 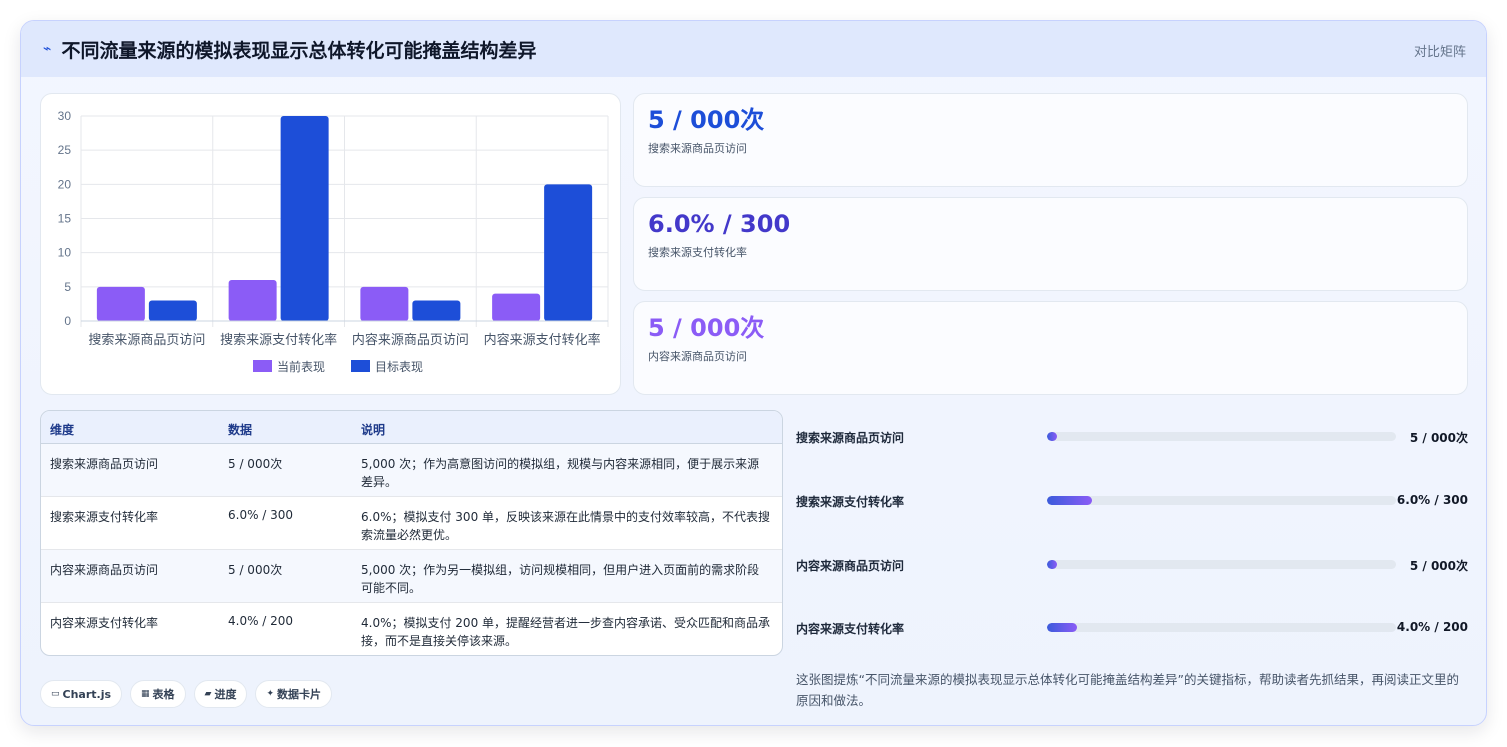 I want to click on progress-value: 4.0% / 200, so click(x=1432, y=627).